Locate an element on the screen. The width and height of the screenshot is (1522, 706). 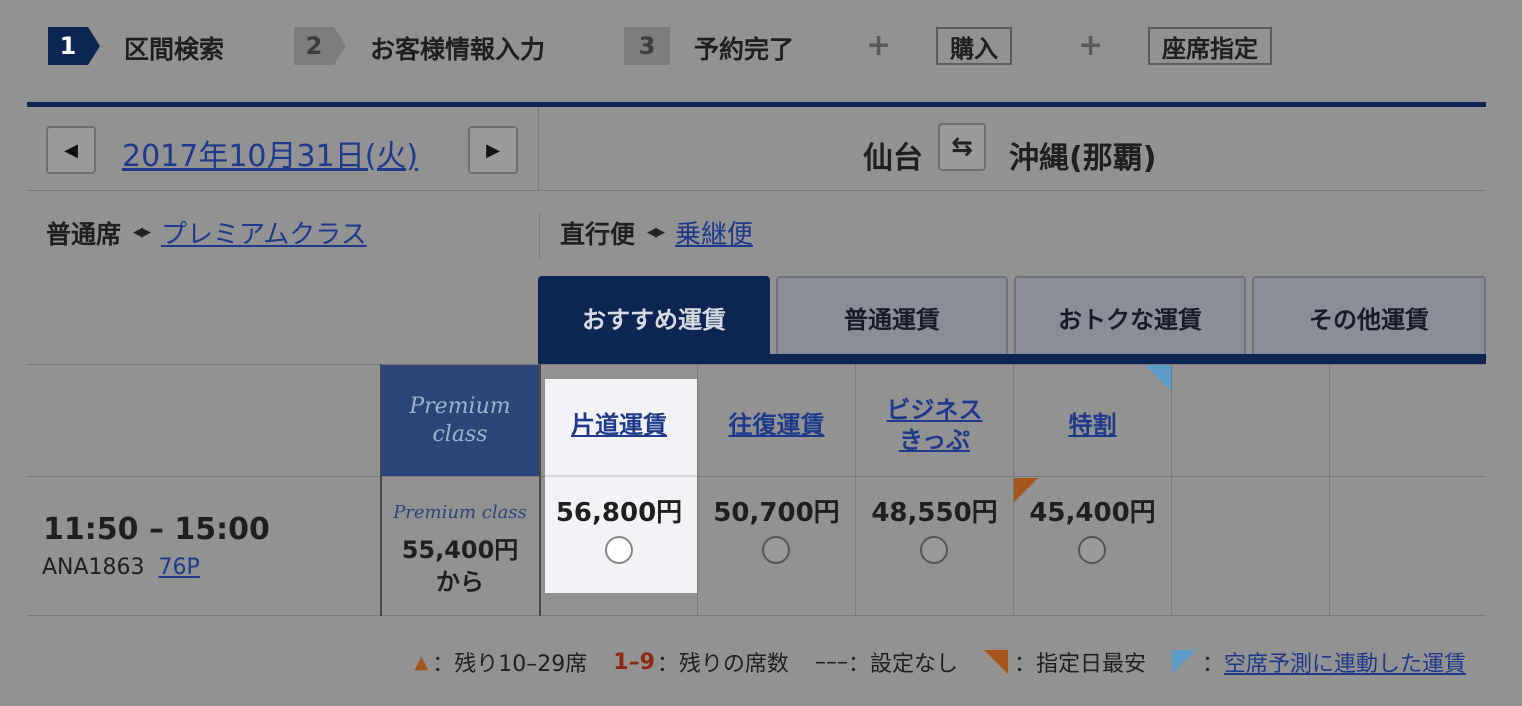
legend-text: ：指定日最安 is located at coordinates (1079, 664).